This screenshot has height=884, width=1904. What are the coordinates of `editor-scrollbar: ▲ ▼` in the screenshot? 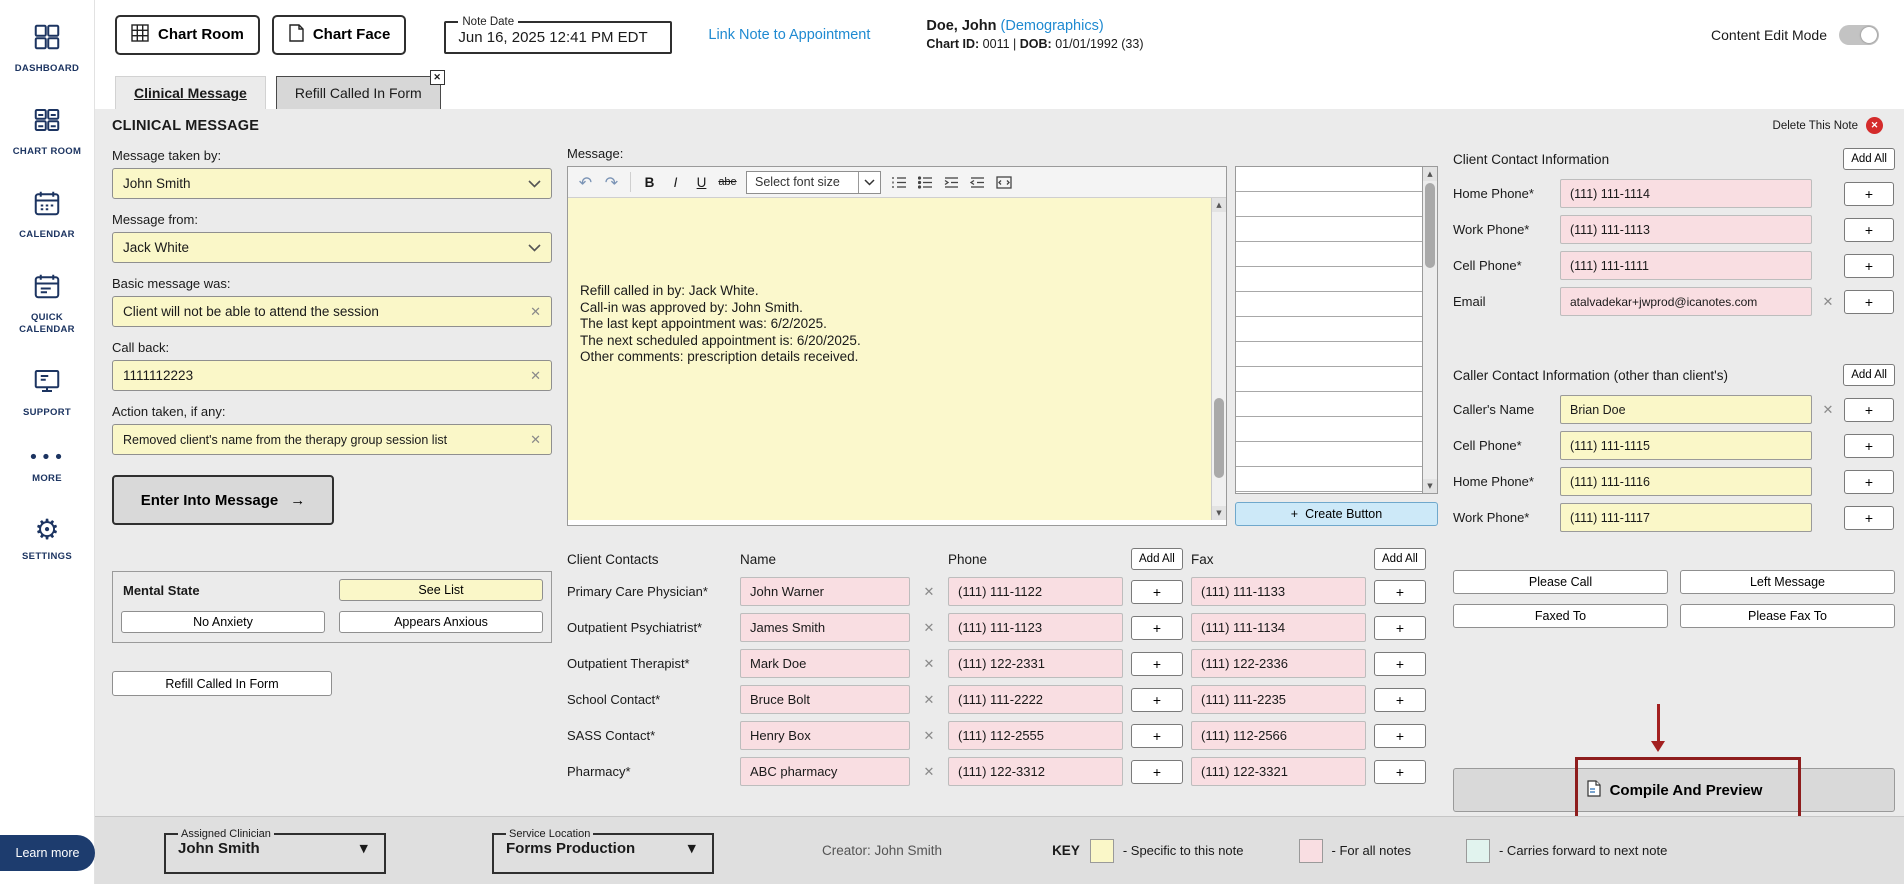 It's located at (1218, 359).